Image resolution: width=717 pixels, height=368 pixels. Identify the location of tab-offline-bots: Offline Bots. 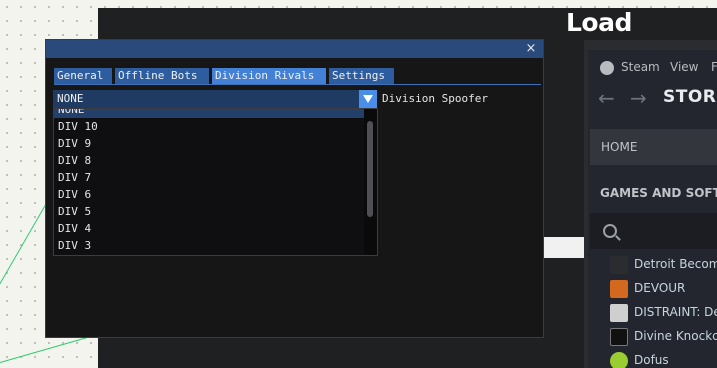
(162, 76).